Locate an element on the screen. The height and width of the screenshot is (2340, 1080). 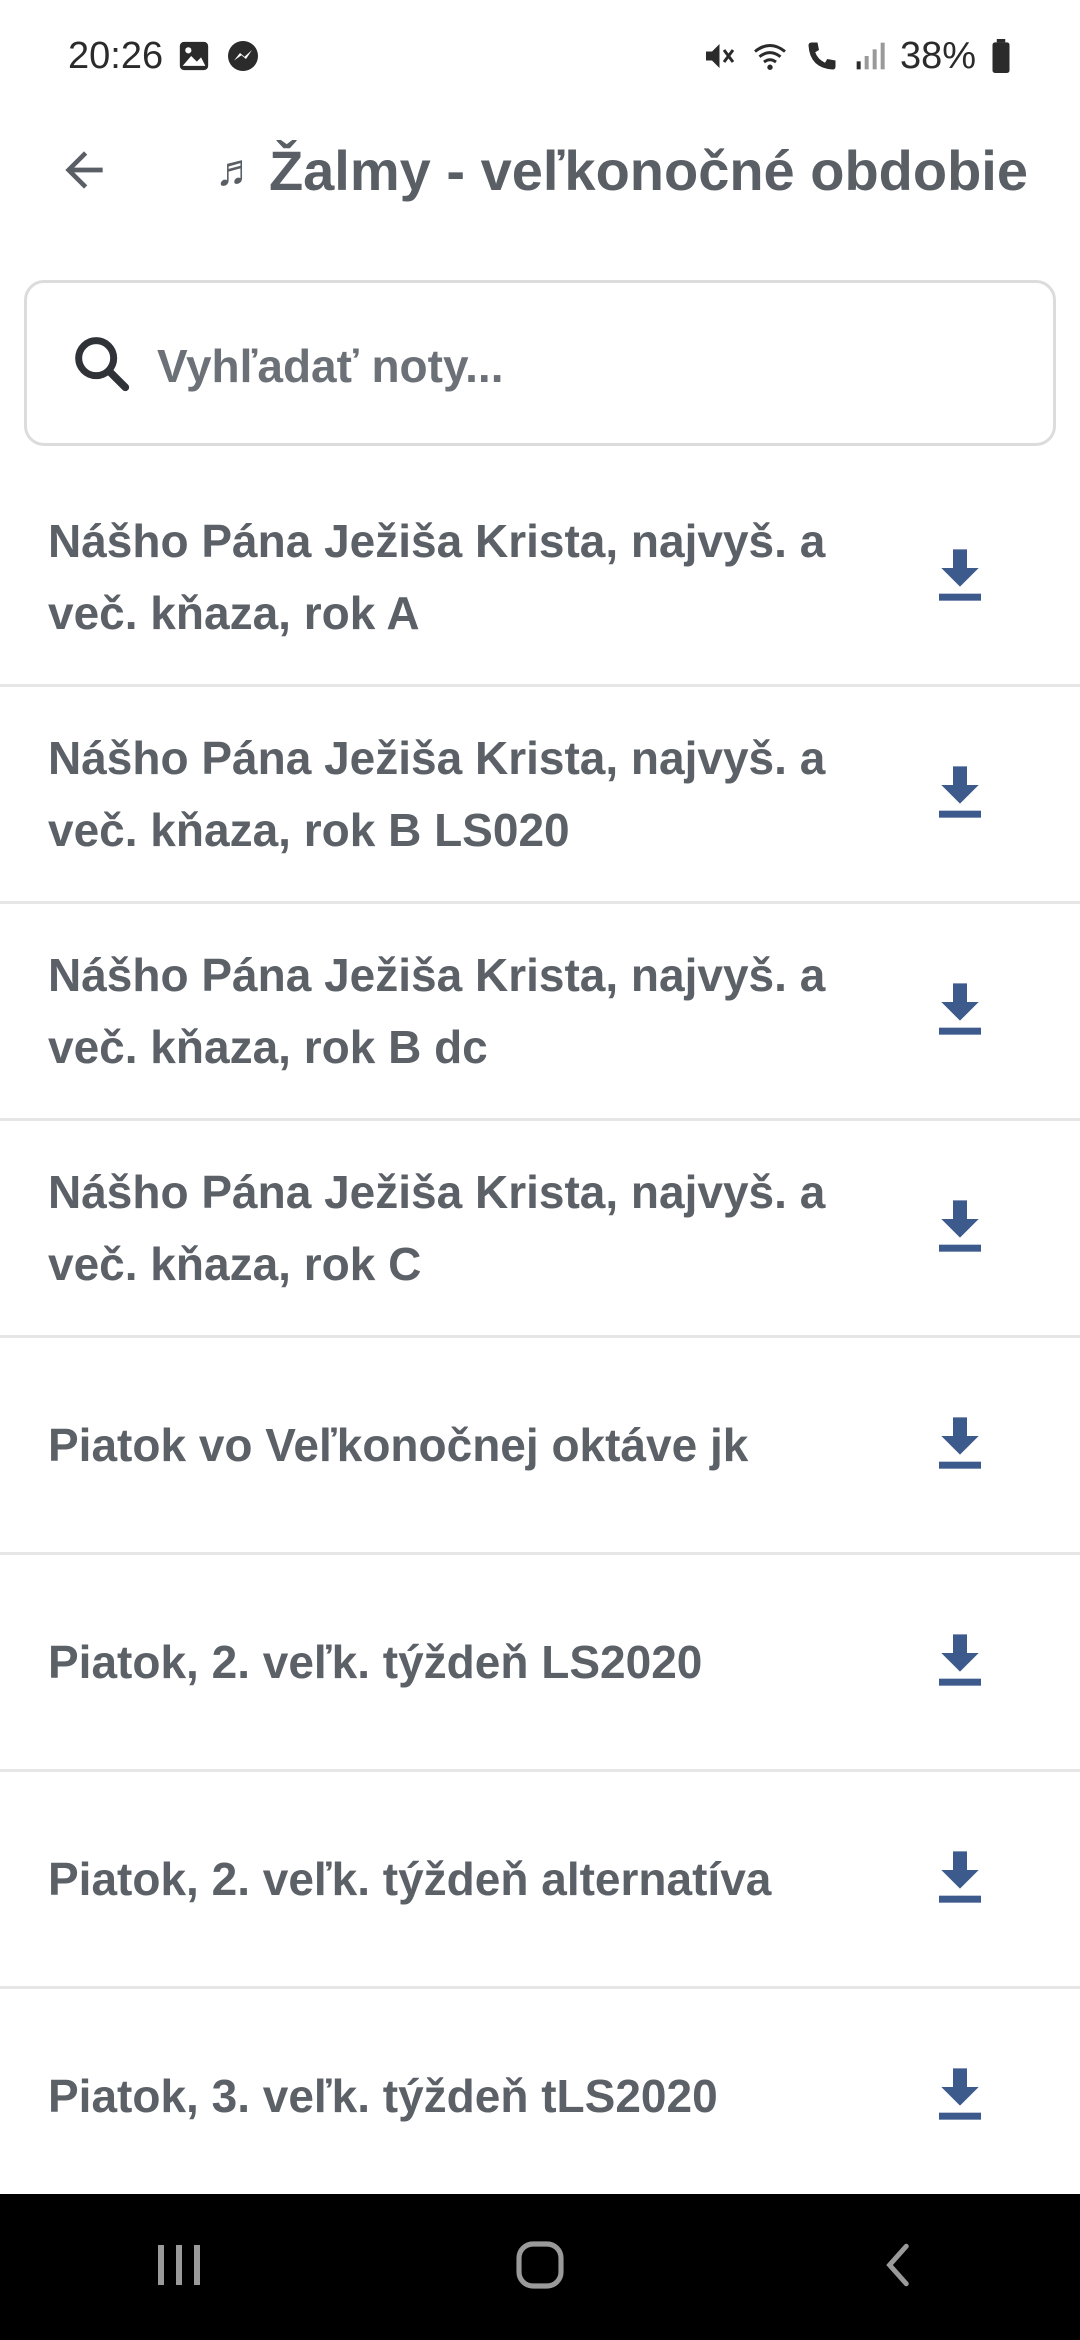
back-icon is located at coordinates (900, 2267).